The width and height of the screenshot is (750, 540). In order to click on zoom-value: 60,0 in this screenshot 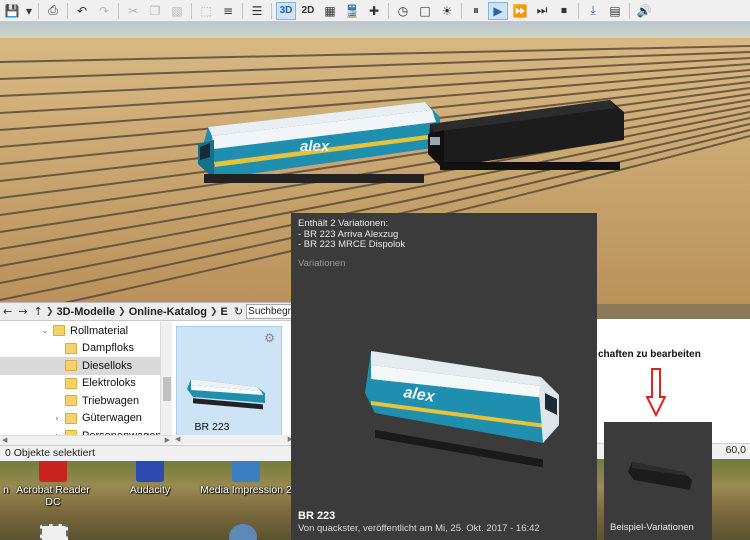, I will do `click(735, 450)`.